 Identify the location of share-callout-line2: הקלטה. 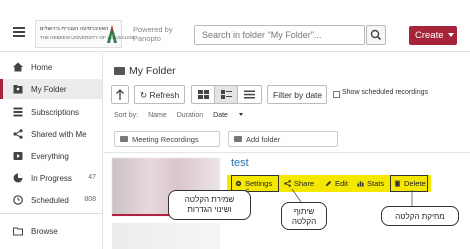
(304, 221).